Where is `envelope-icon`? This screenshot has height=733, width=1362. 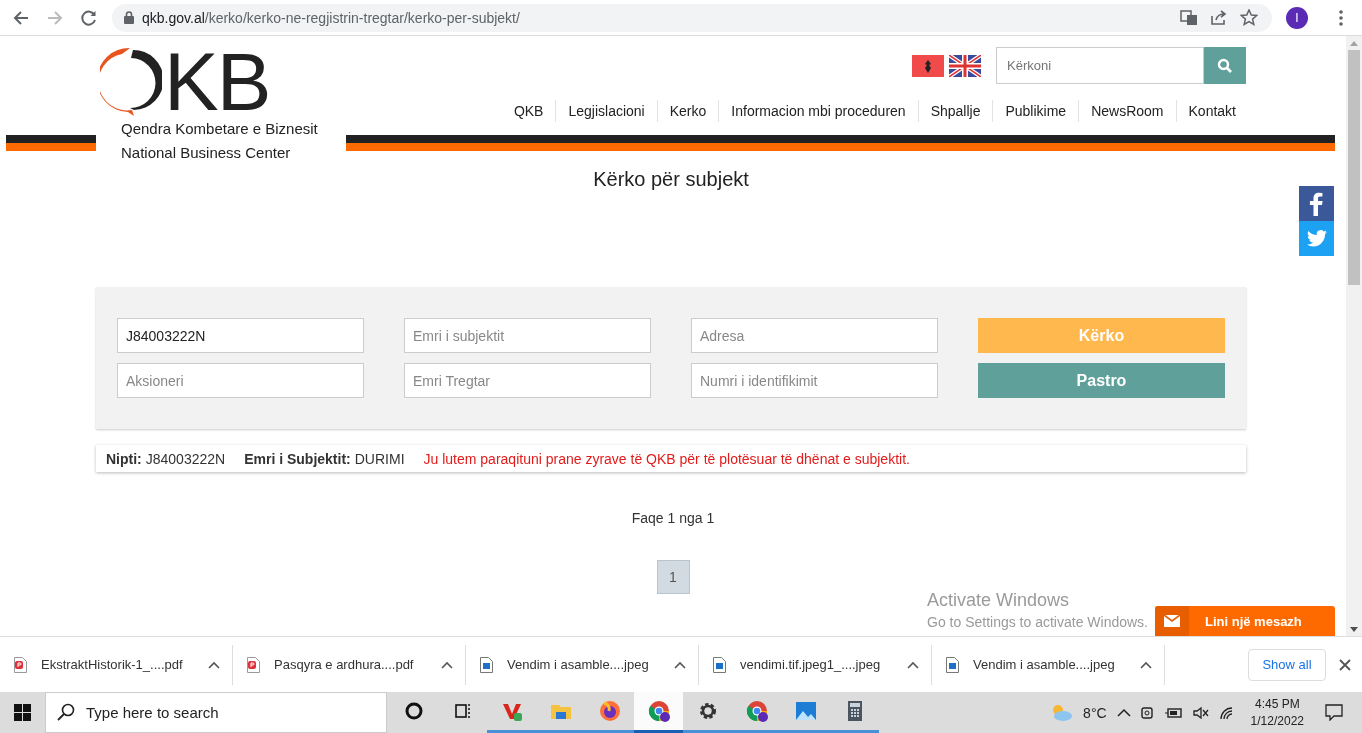
envelope-icon is located at coordinates (1172, 621).